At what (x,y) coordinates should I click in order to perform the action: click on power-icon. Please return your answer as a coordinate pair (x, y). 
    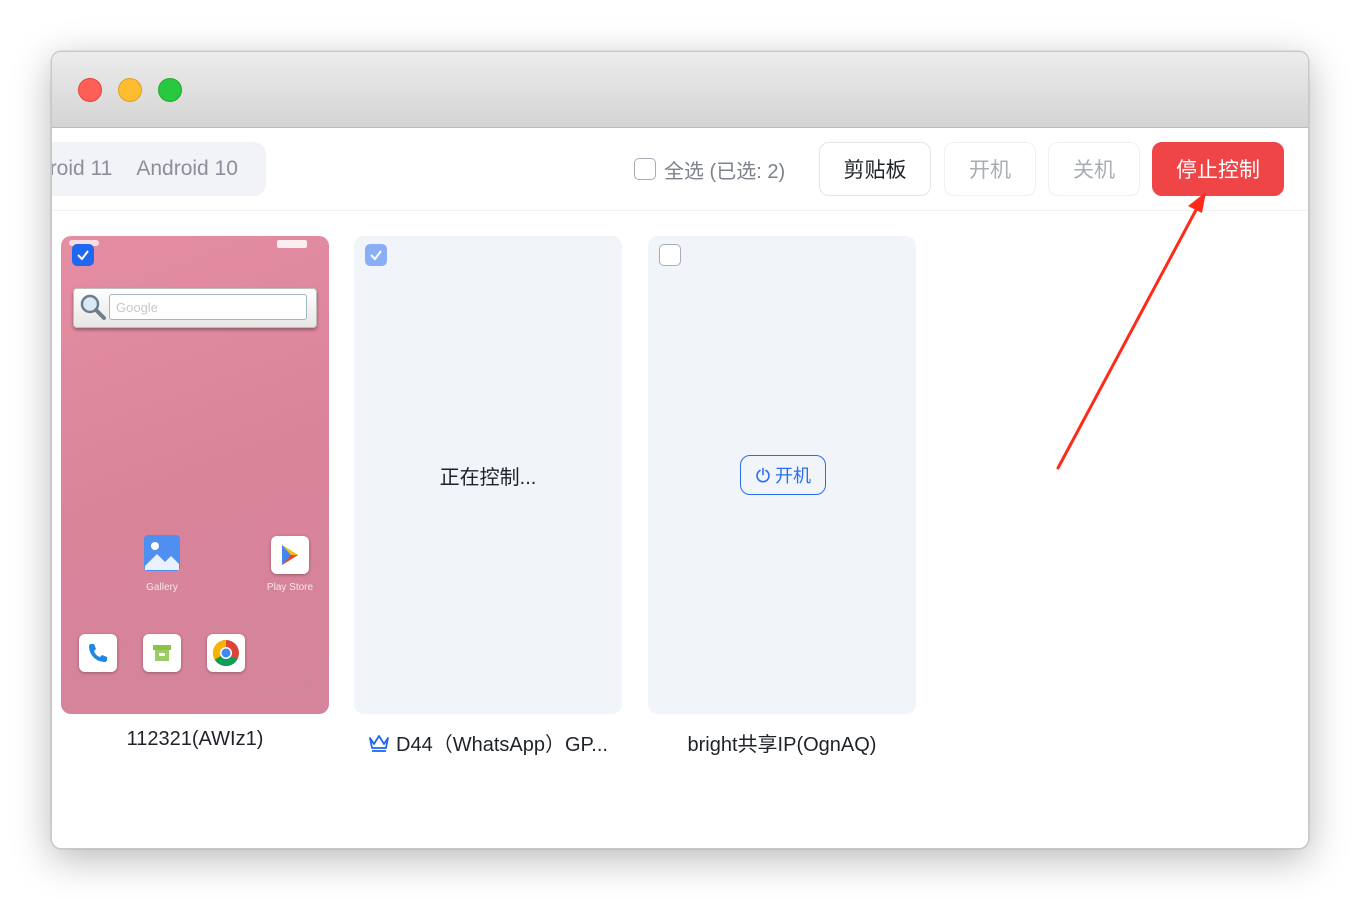
    Looking at the image, I should click on (763, 475).